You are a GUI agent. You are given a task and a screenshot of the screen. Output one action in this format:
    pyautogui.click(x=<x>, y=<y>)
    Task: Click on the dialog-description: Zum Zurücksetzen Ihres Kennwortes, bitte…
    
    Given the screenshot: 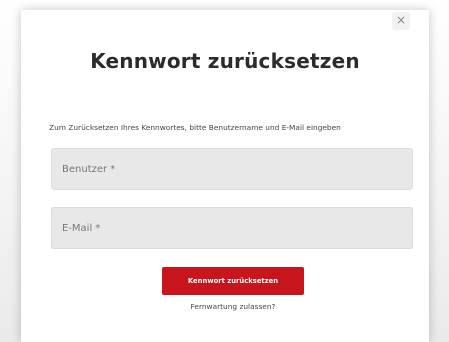 What is the action you would take?
    pyautogui.click(x=195, y=127)
    